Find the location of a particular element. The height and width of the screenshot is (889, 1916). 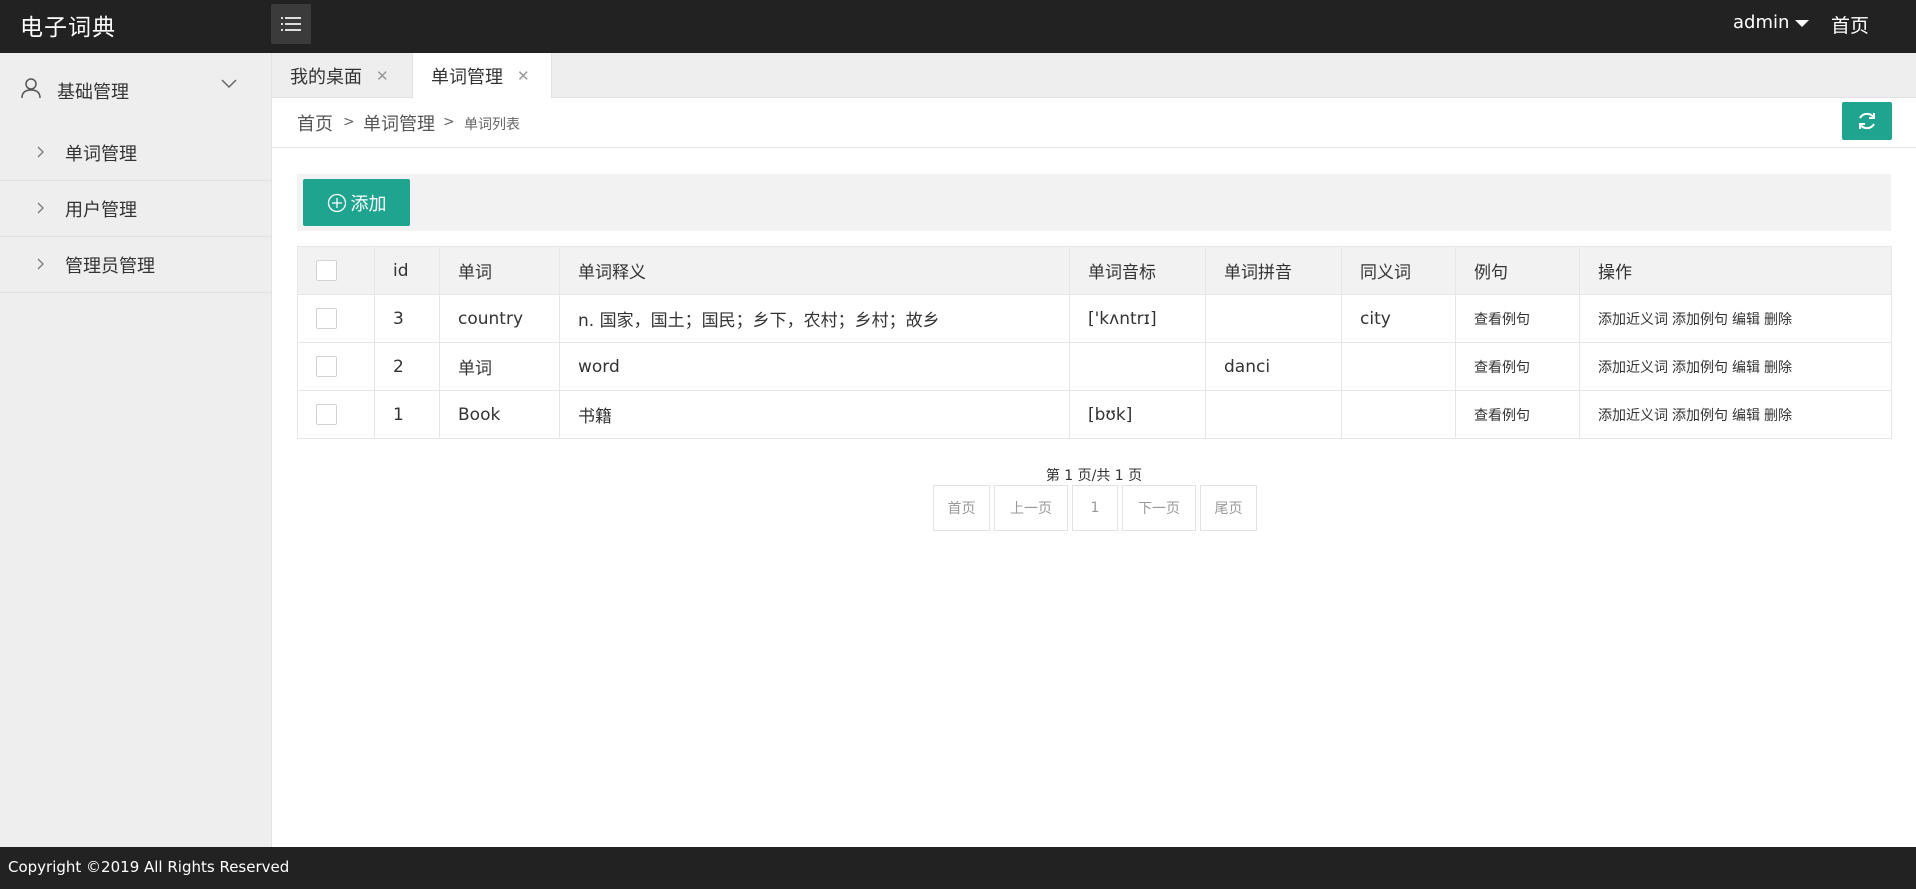

breadcrumb-section: 单词管理 is located at coordinates (399, 123).